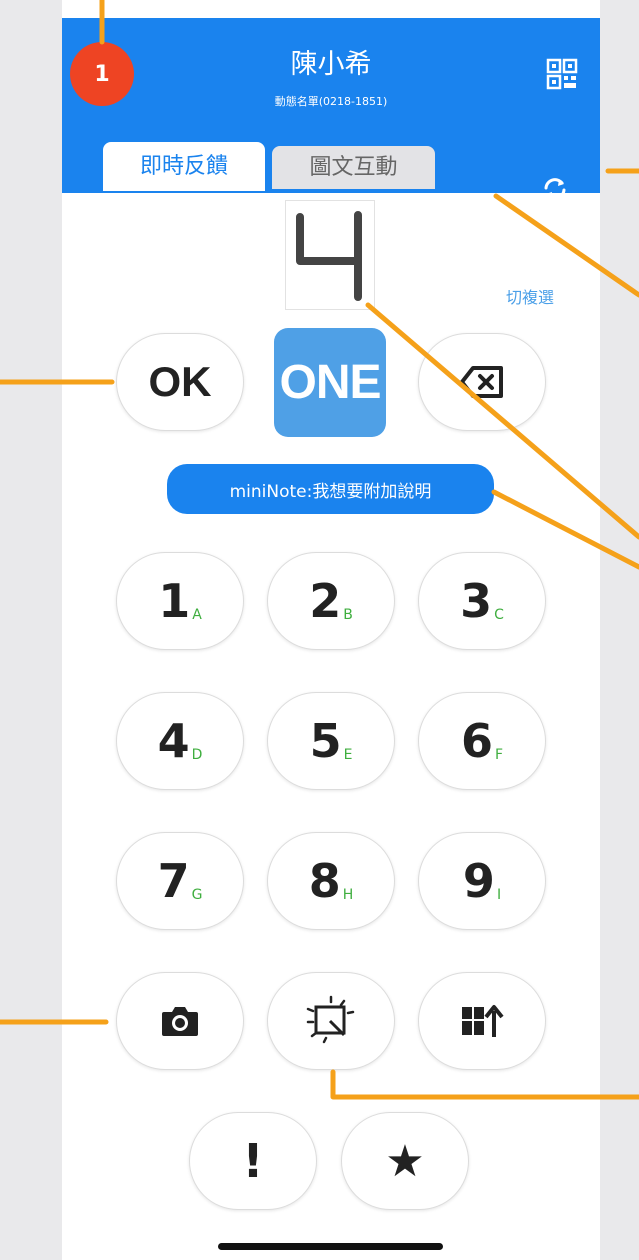  I want to click on key-7: 7G, so click(180, 881).